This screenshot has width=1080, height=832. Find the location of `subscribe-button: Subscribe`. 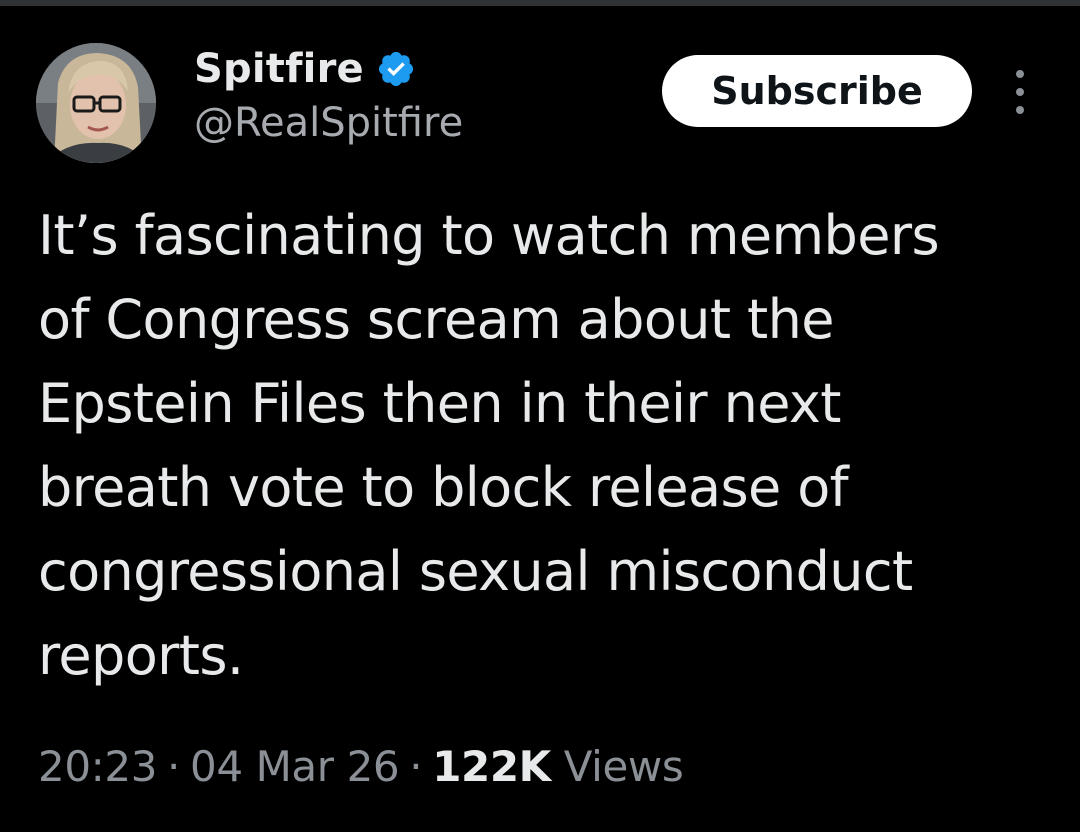

subscribe-button: Subscribe is located at coordinates (817, 91).